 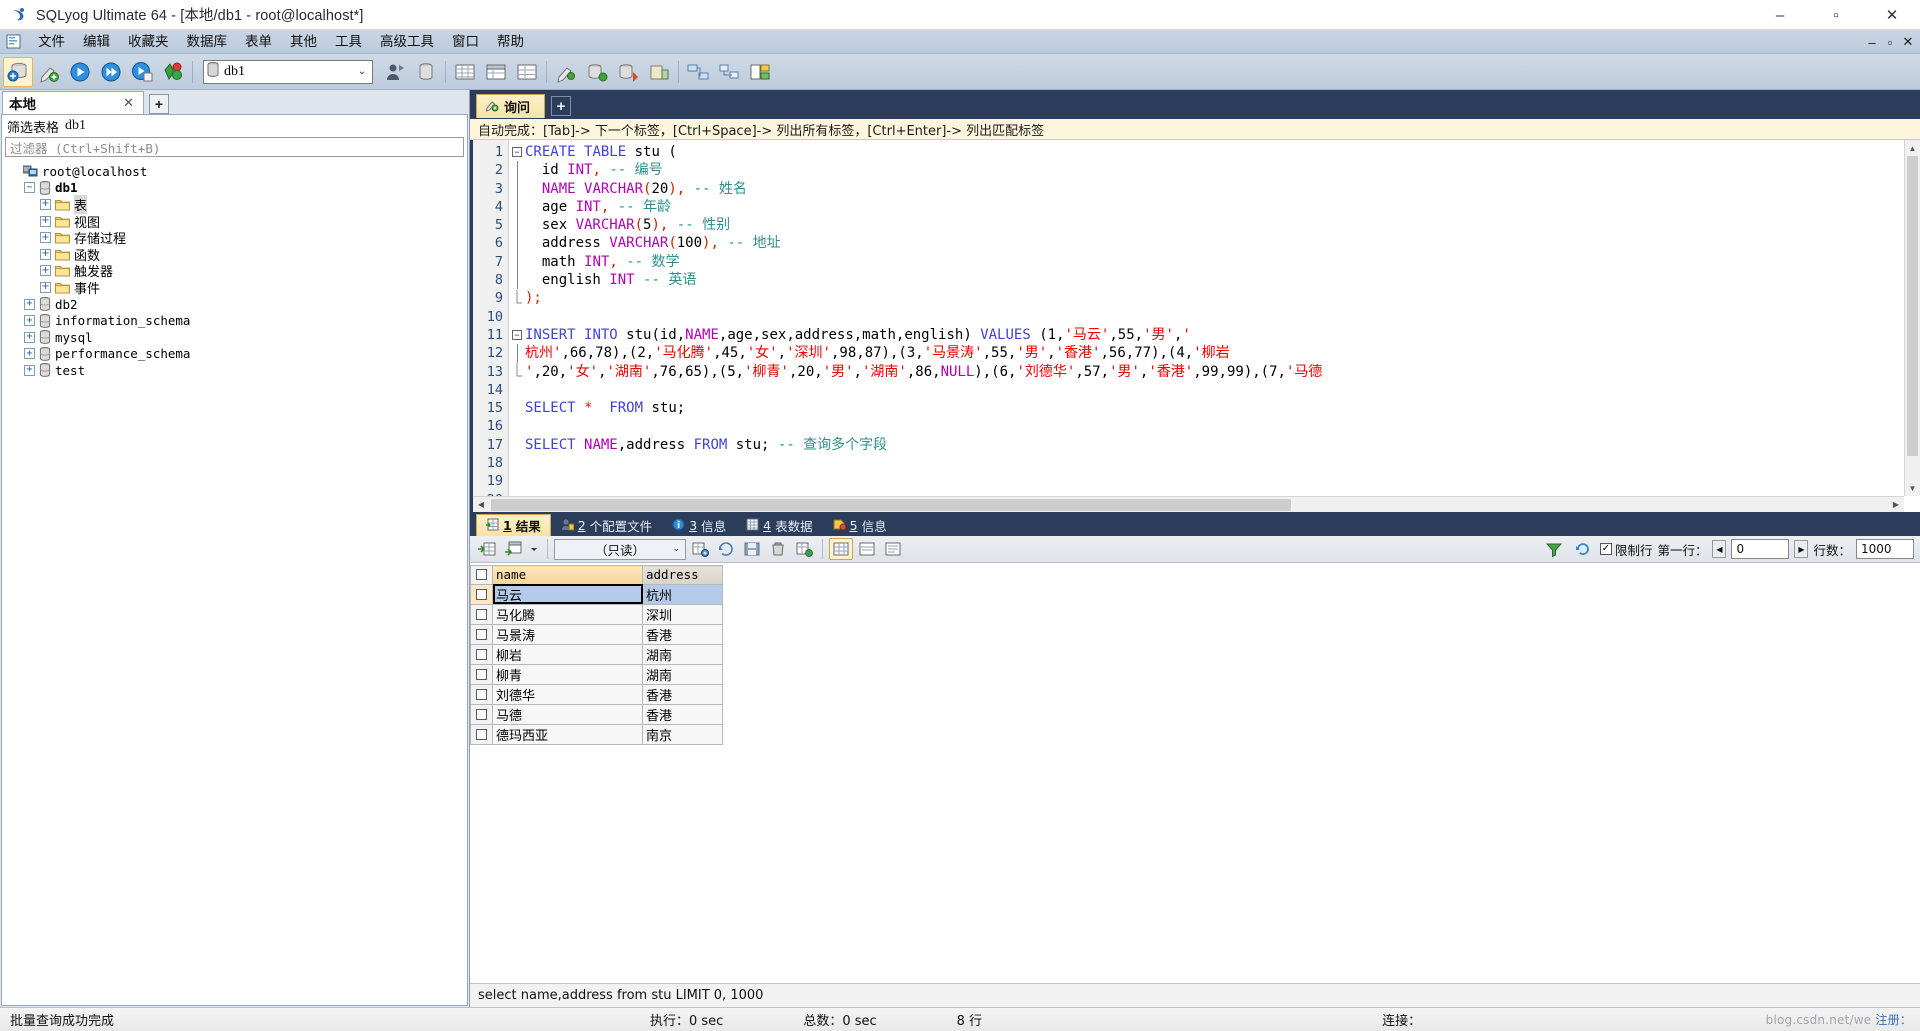 What do you see at coordinates (348, 42) in the screenshot?
I see `menu-tools: 工具` at bounding box center [348, 42].